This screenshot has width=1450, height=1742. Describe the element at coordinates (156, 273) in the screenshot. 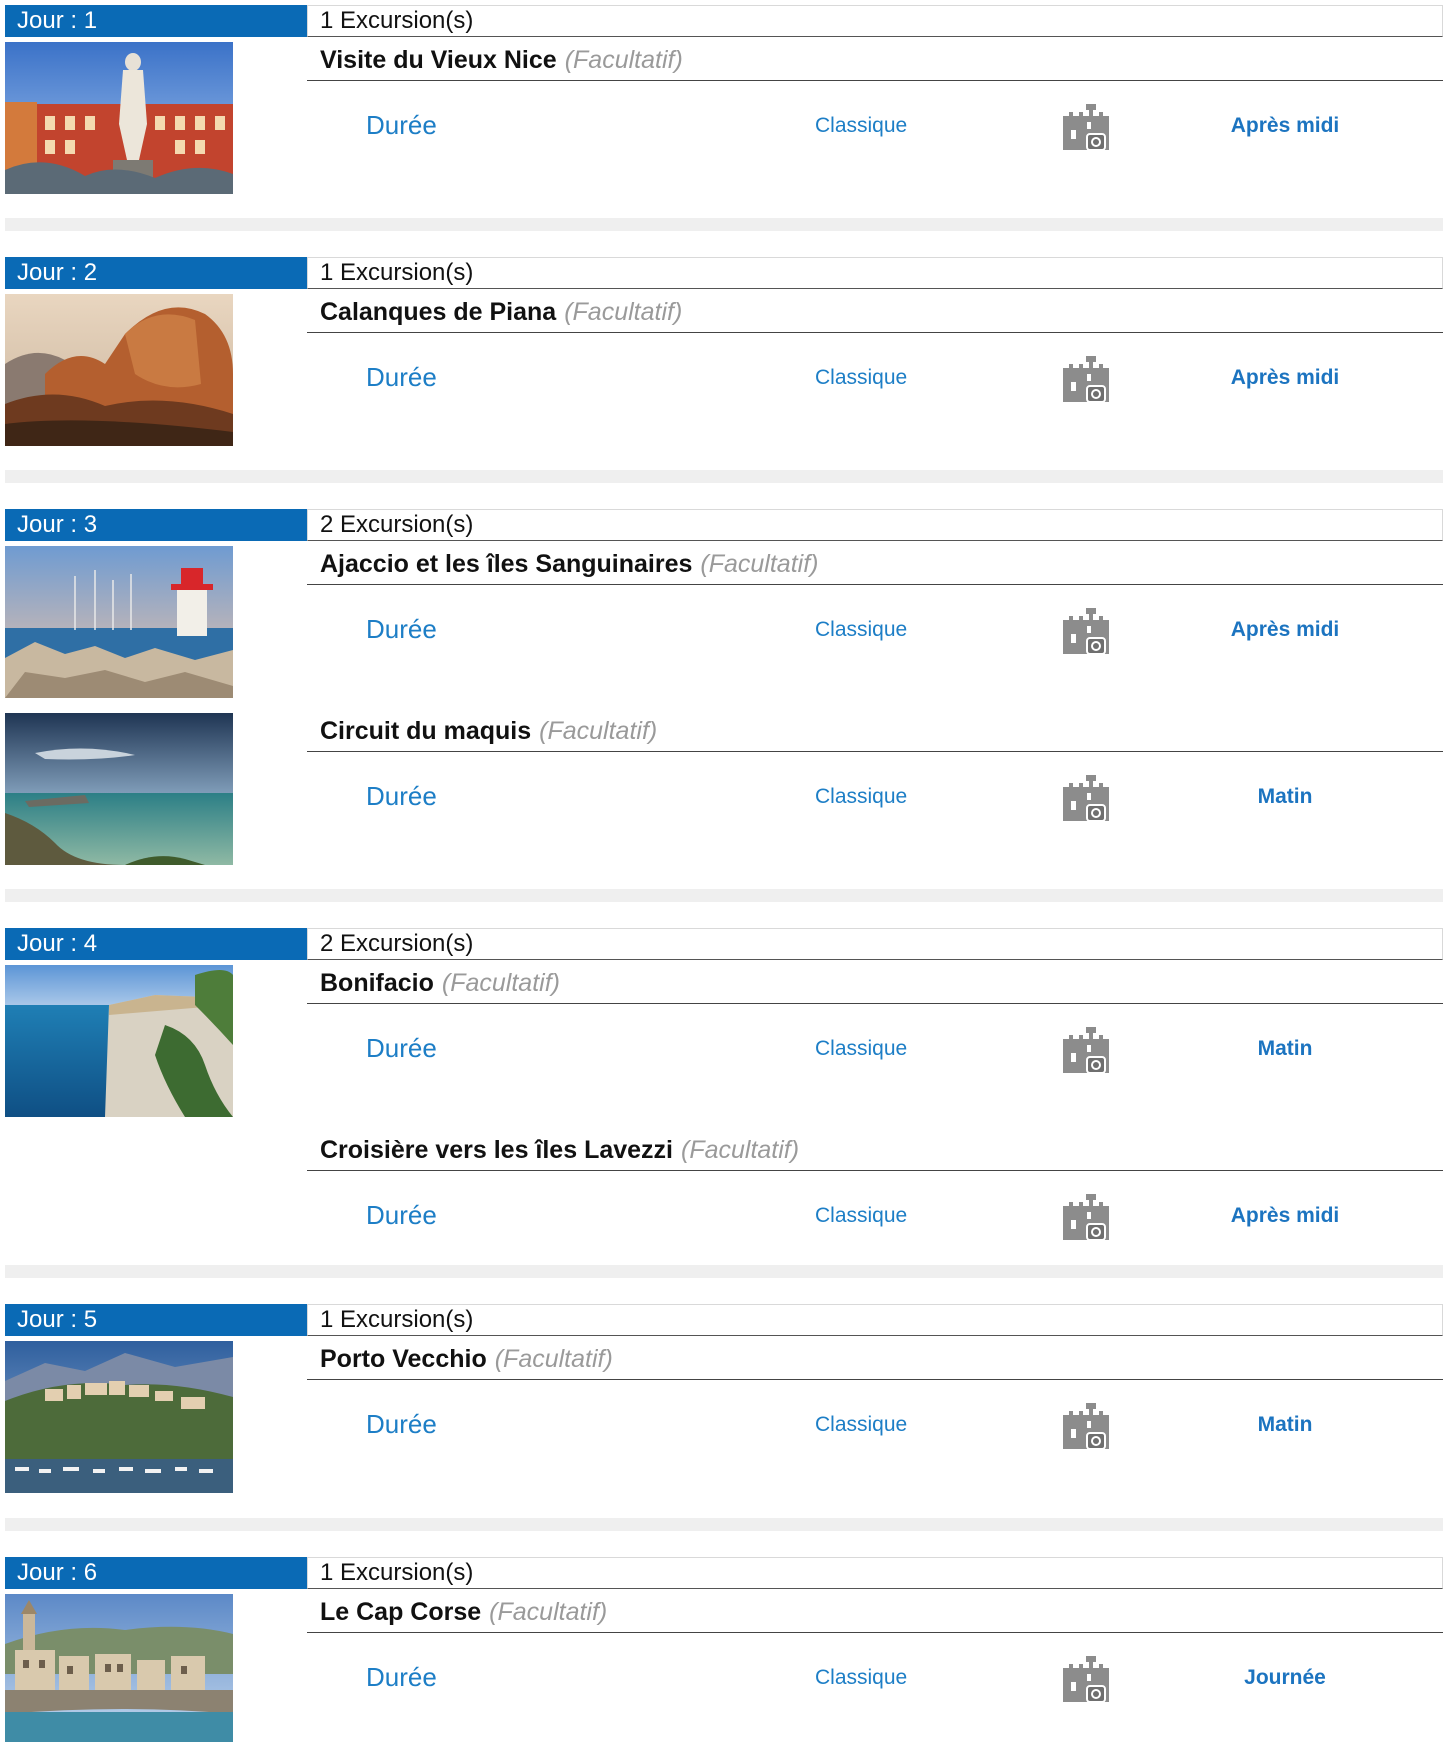

I see `day-label: Jour : 2` at that location.